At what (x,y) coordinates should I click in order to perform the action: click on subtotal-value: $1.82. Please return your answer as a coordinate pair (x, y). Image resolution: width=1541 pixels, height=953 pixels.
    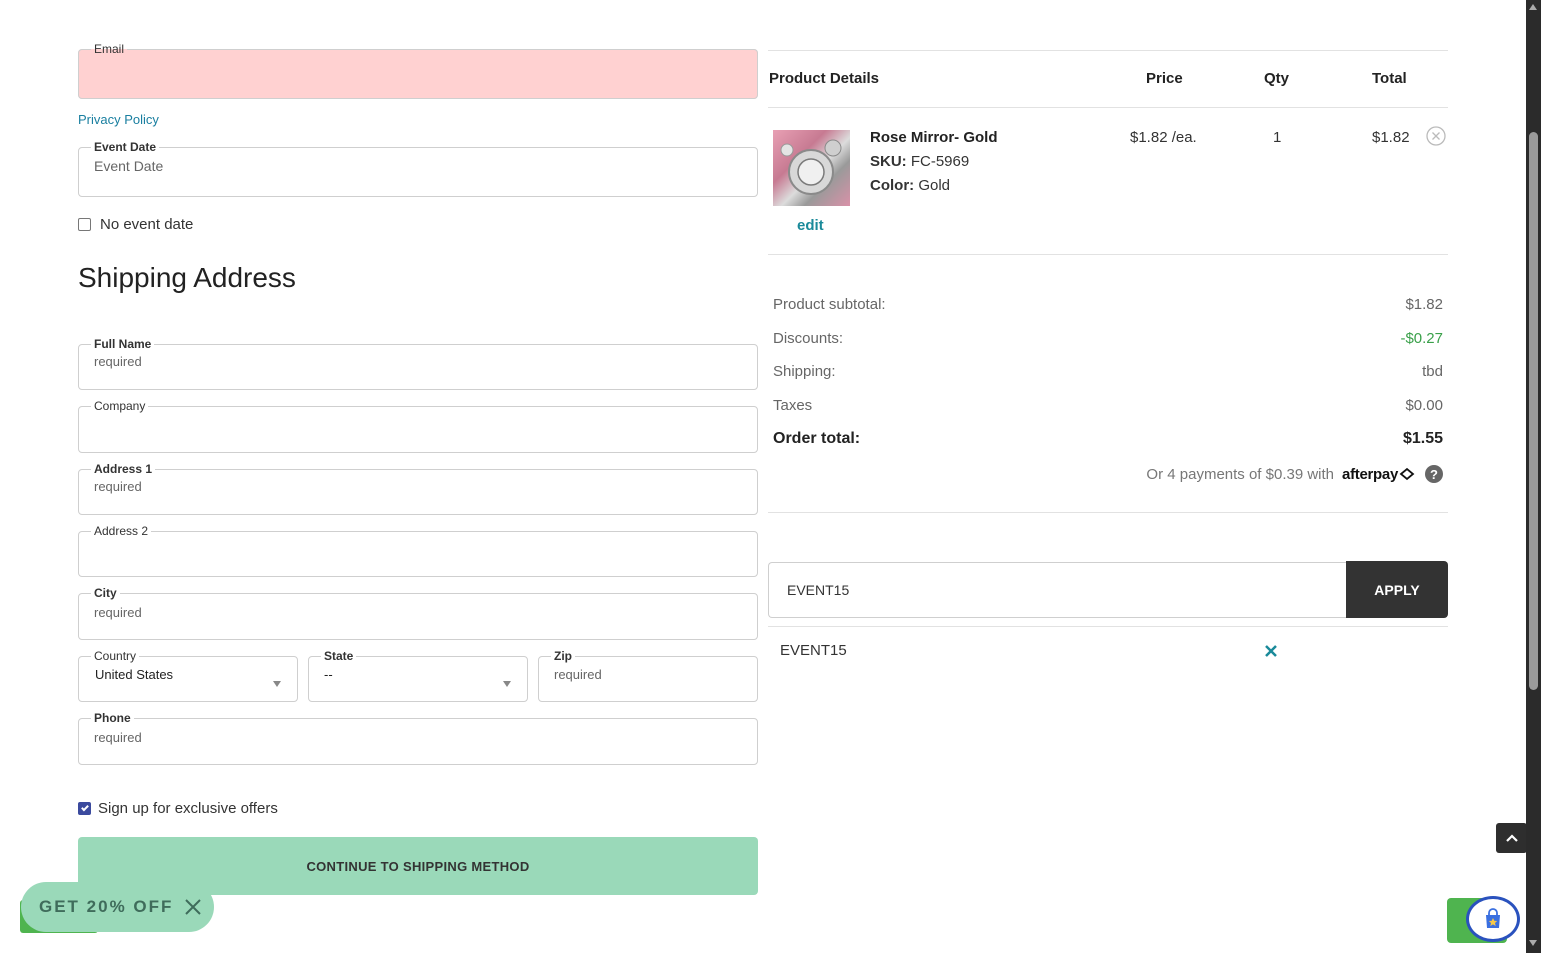
    Looking at the image, I should click on (1424, 304).